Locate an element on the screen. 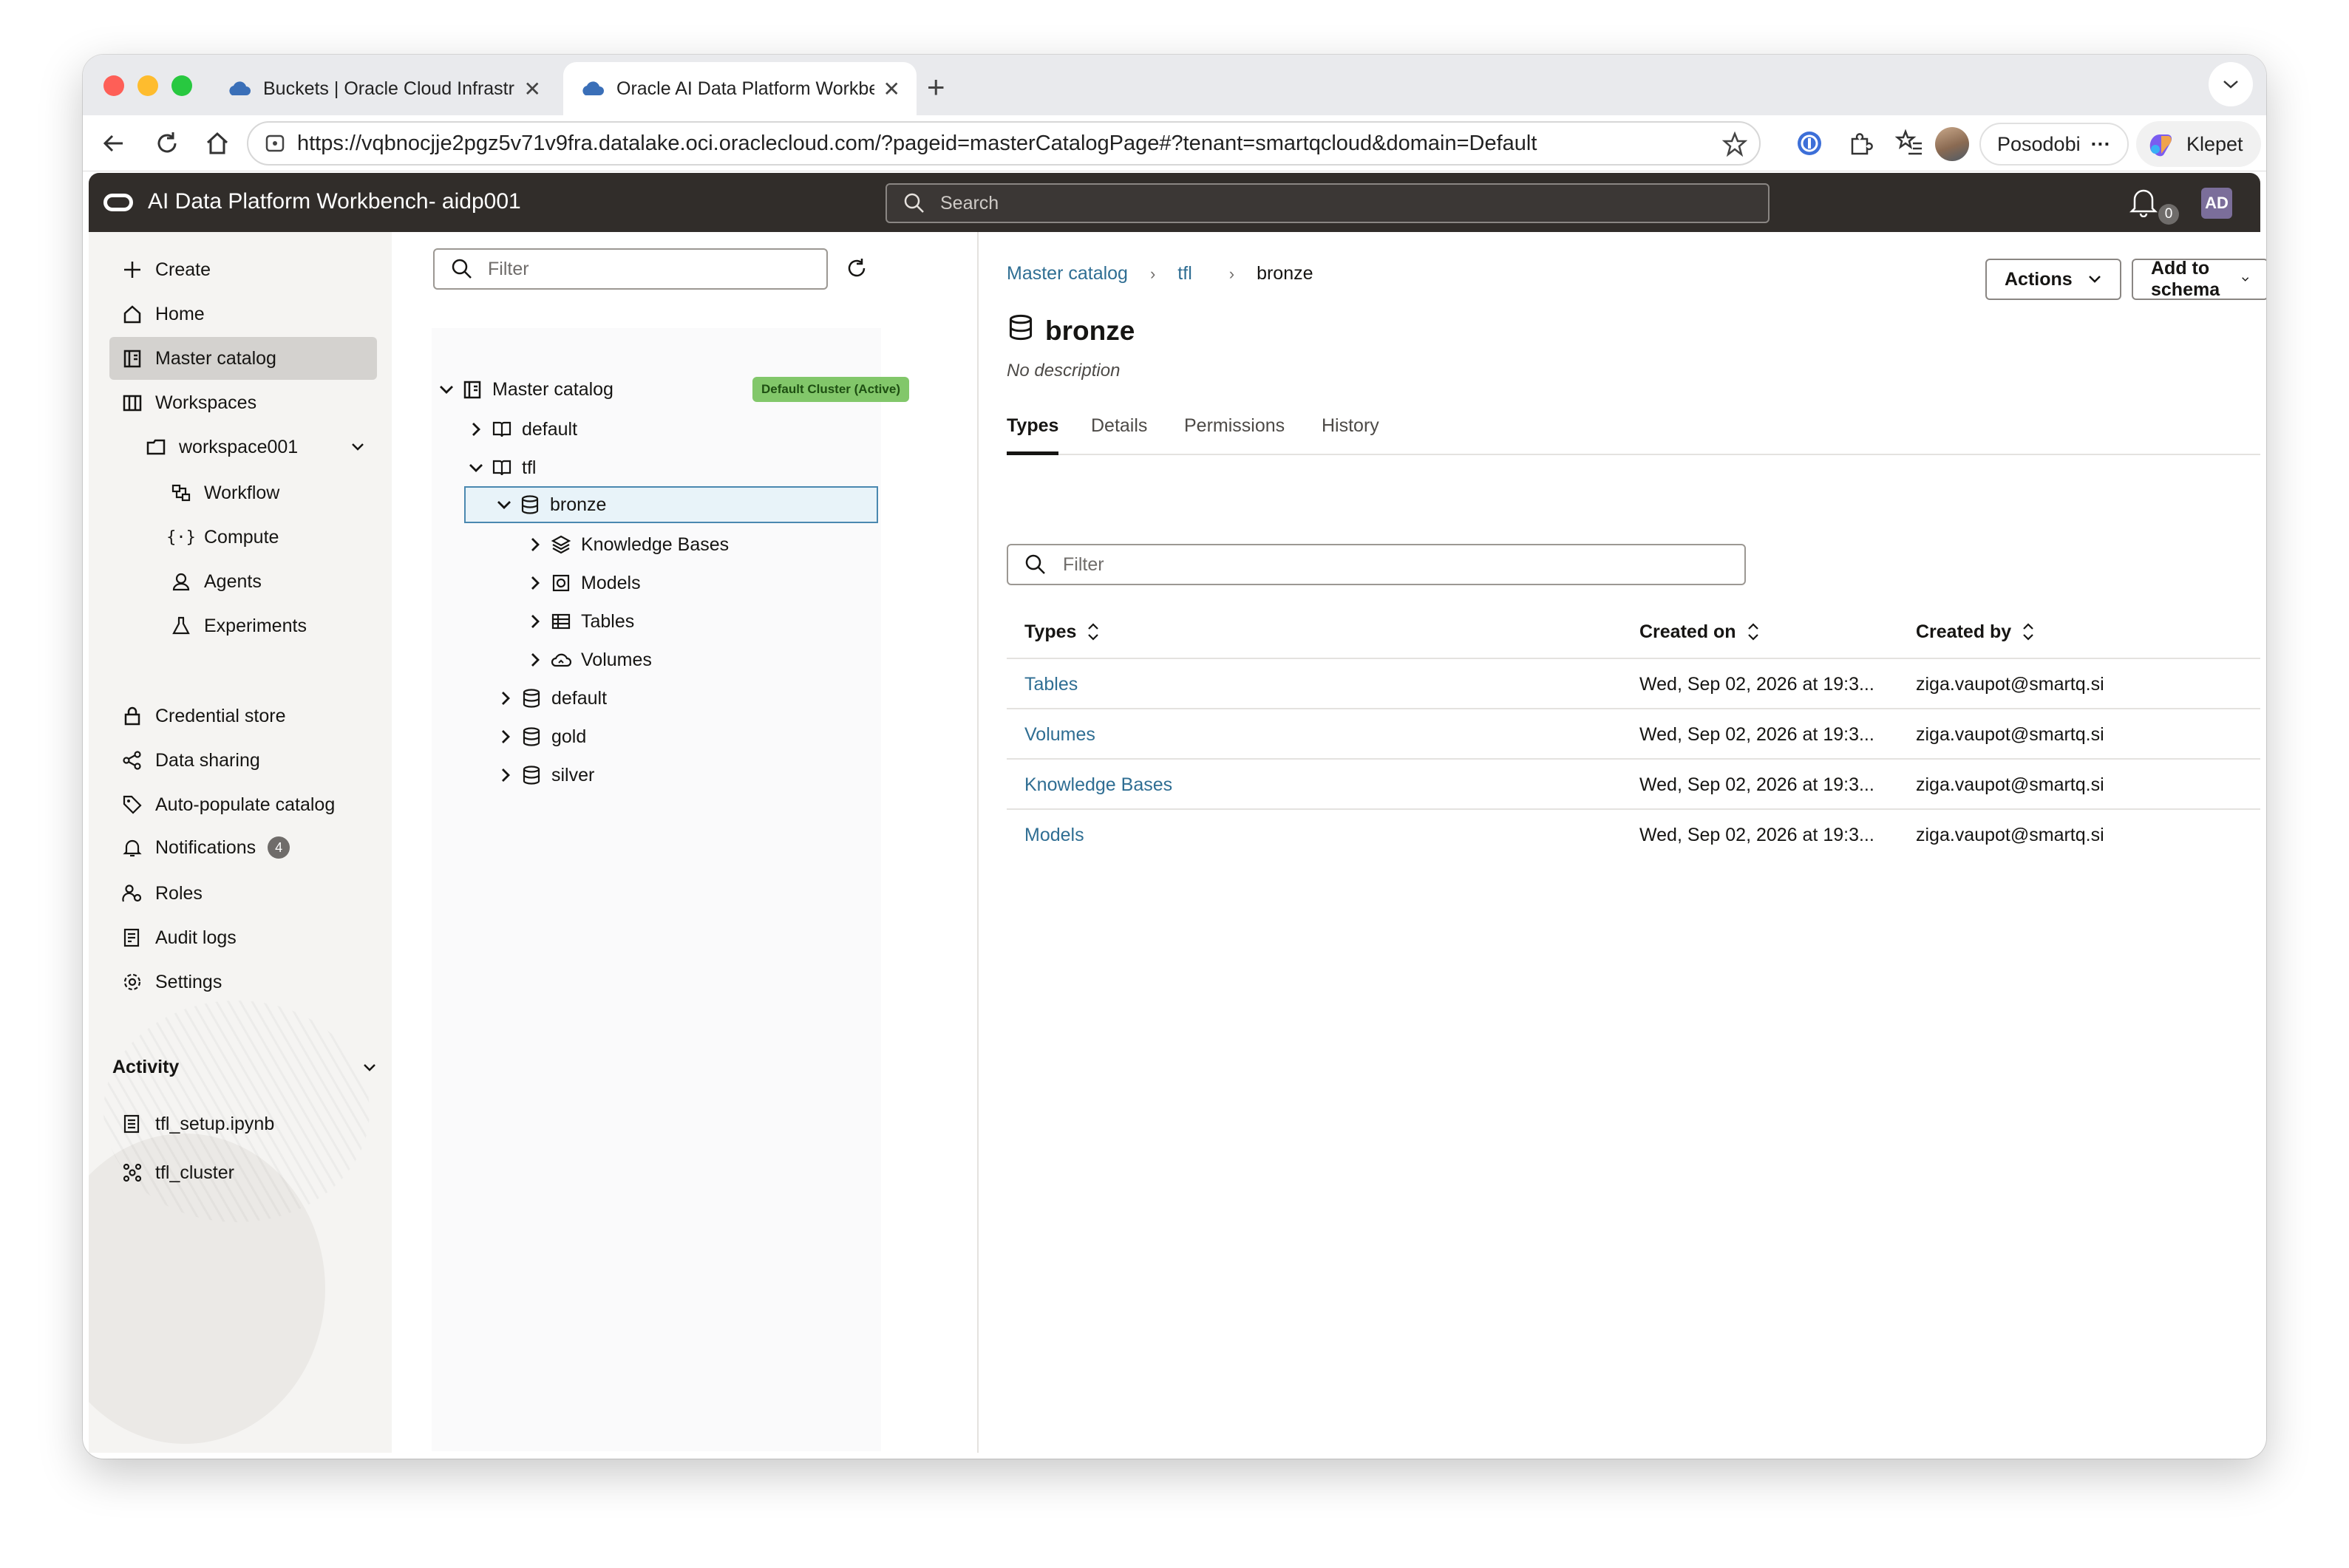  tree-node-knowledge-bases: Knowledge Bases is located at coordinates (627, 544).